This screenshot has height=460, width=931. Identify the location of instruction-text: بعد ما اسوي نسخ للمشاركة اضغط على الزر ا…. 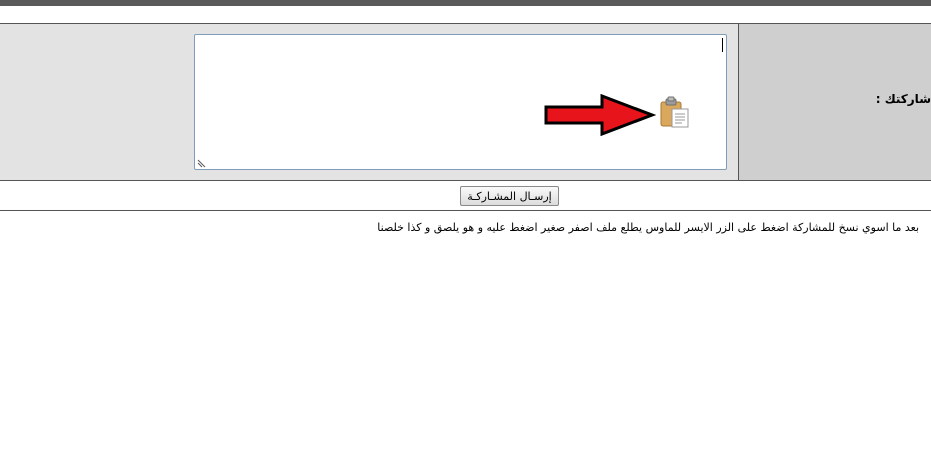
(648, 227).